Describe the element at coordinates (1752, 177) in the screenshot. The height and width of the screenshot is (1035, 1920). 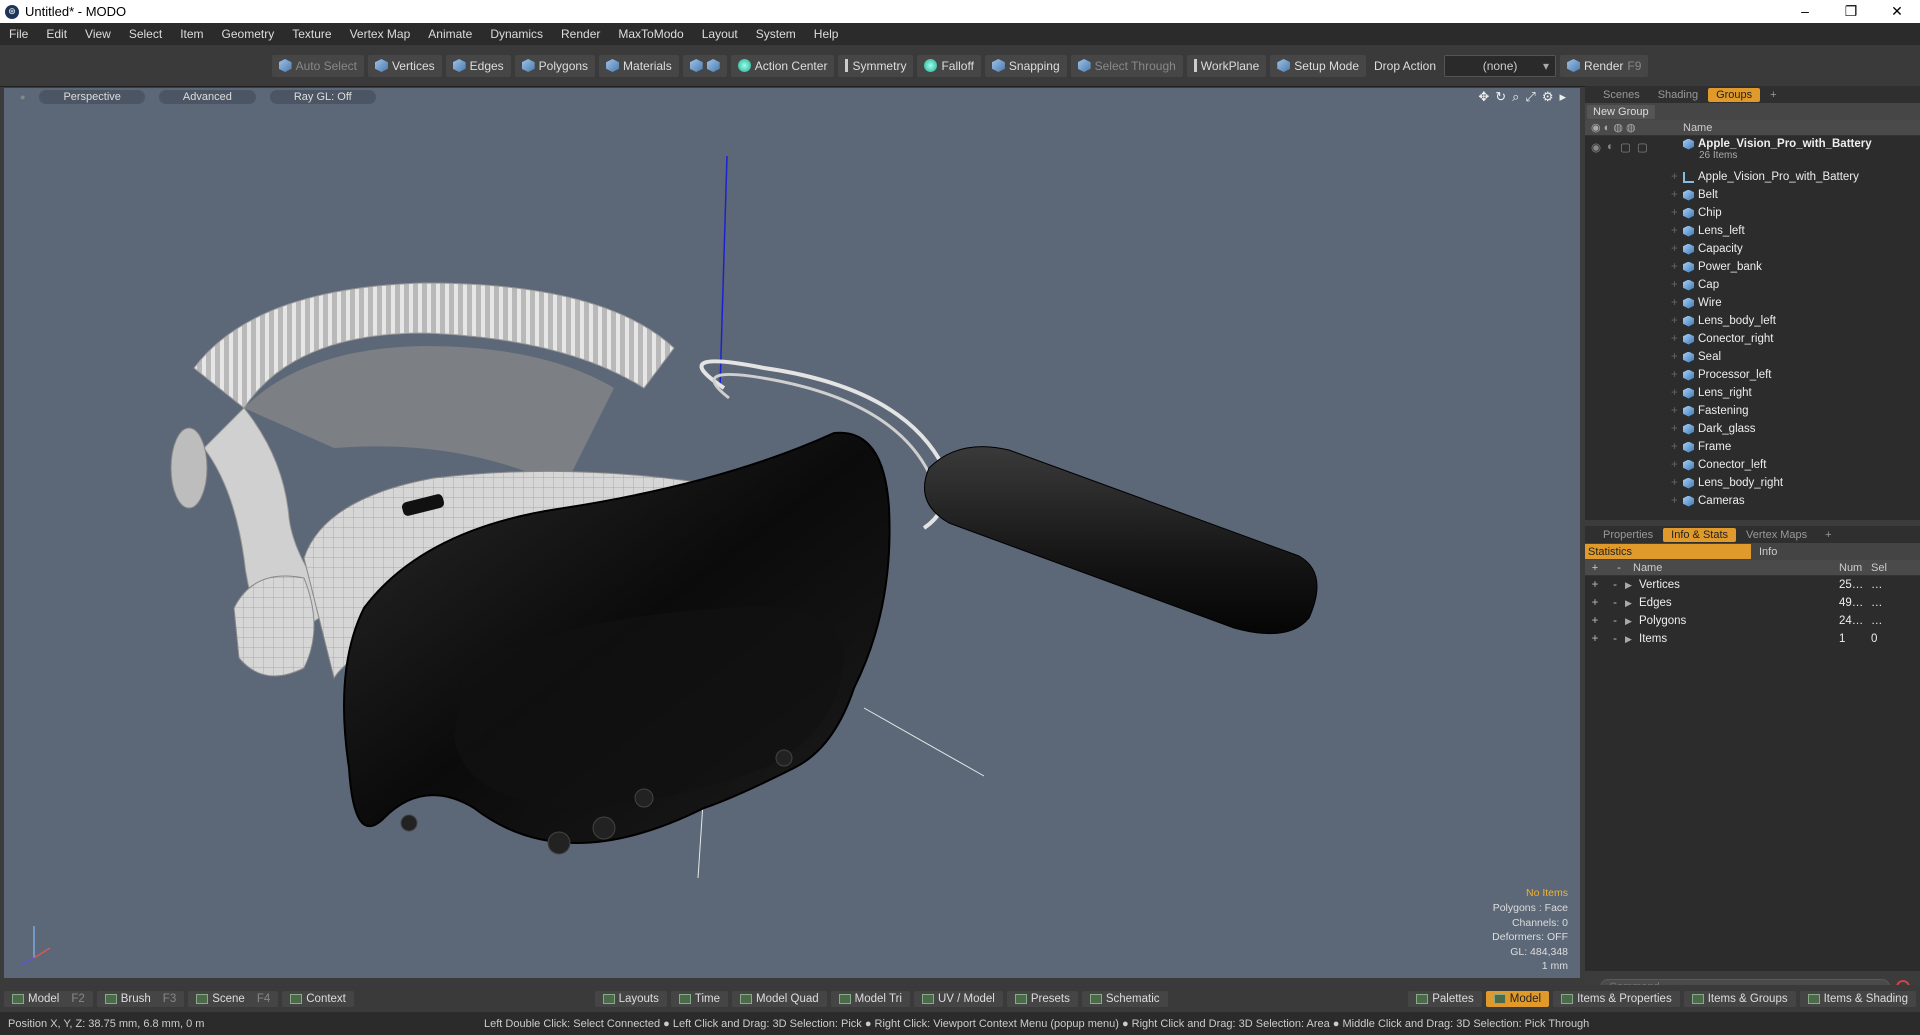
I see `group-item-row: + Apple_Vision_Pro_with_Battery` at that location.